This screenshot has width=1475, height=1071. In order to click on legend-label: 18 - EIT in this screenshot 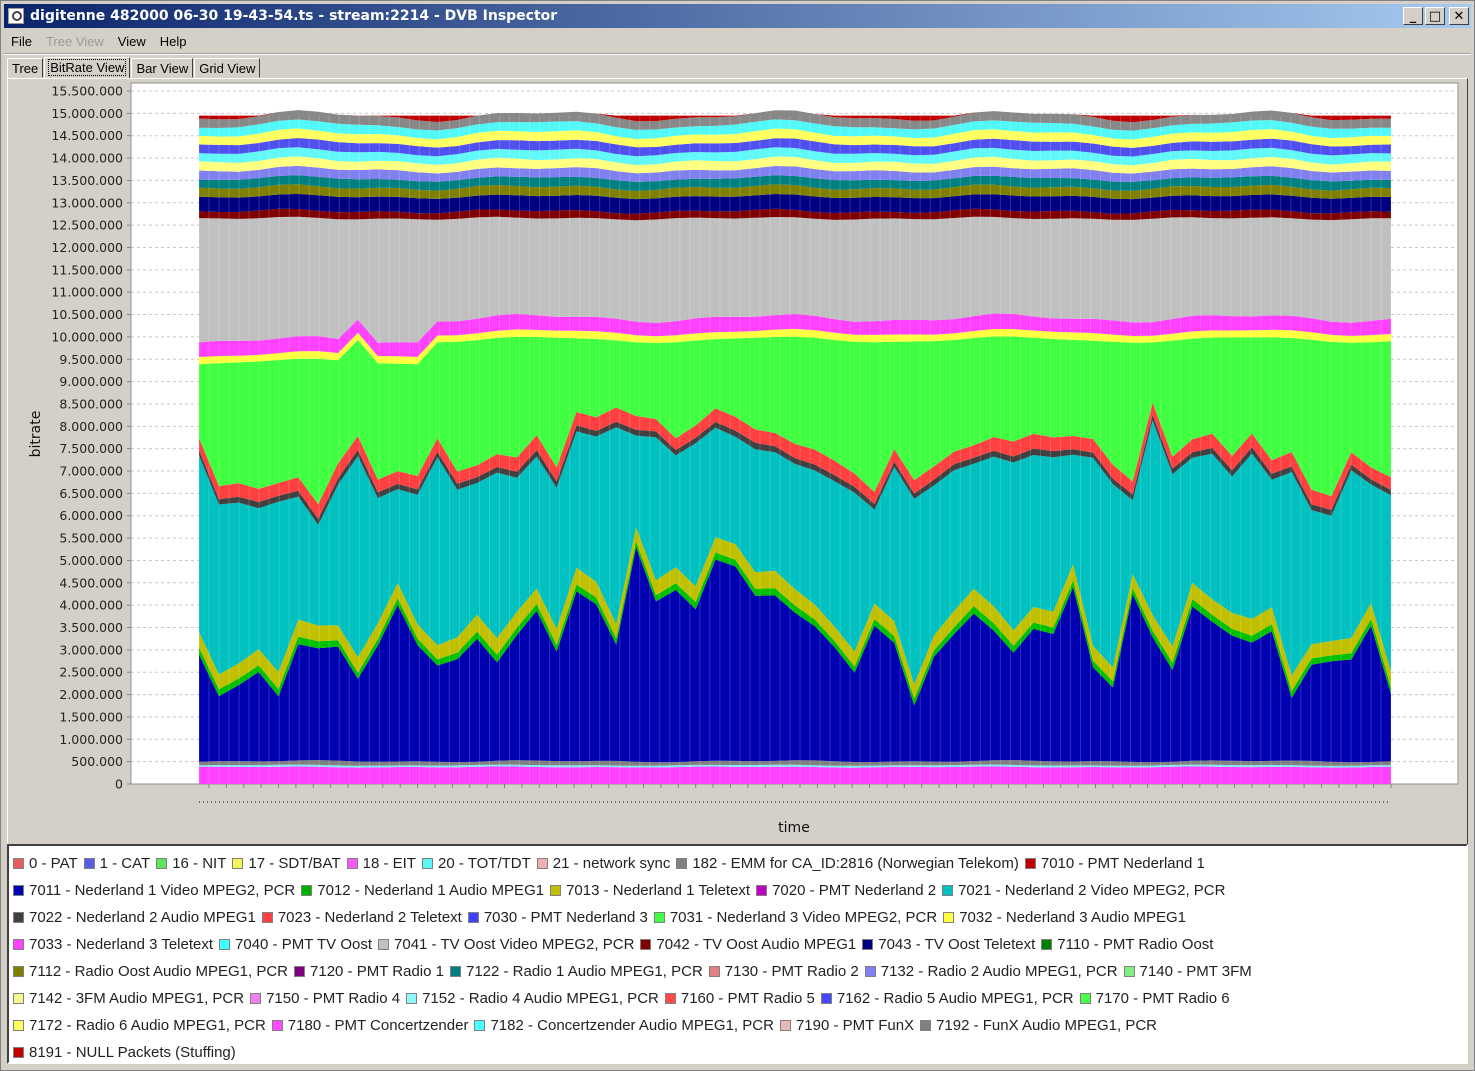, I will do `click(389, 863)`.